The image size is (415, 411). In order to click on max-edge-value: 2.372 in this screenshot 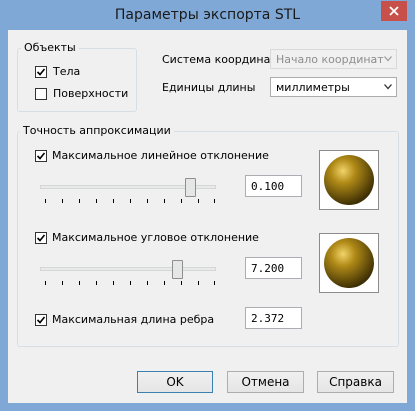, I will do `click(268, 318)`.